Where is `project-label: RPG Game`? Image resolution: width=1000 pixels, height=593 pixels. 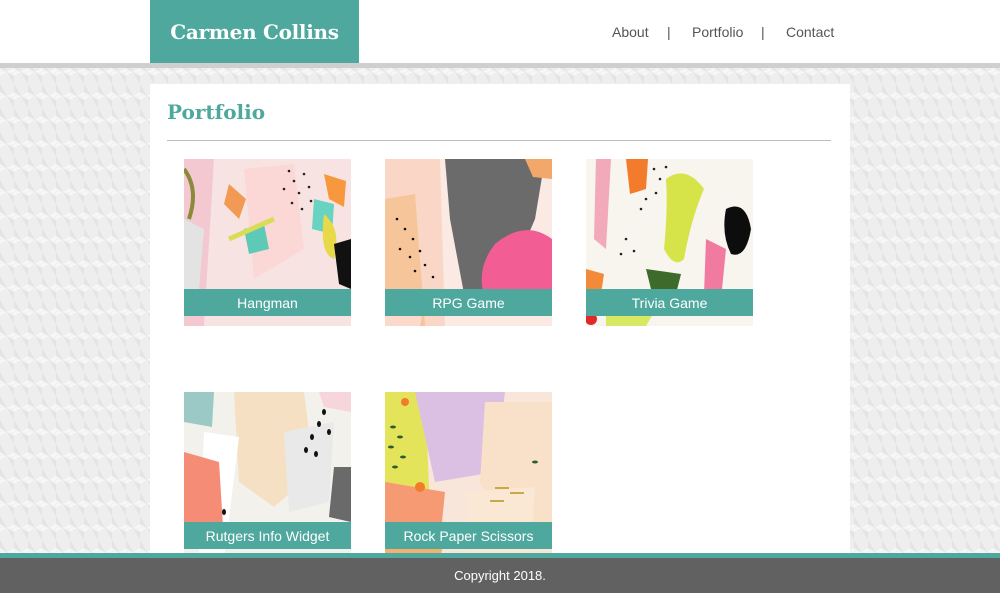
project-label: RPG Game is located at coordinates (468, 302).